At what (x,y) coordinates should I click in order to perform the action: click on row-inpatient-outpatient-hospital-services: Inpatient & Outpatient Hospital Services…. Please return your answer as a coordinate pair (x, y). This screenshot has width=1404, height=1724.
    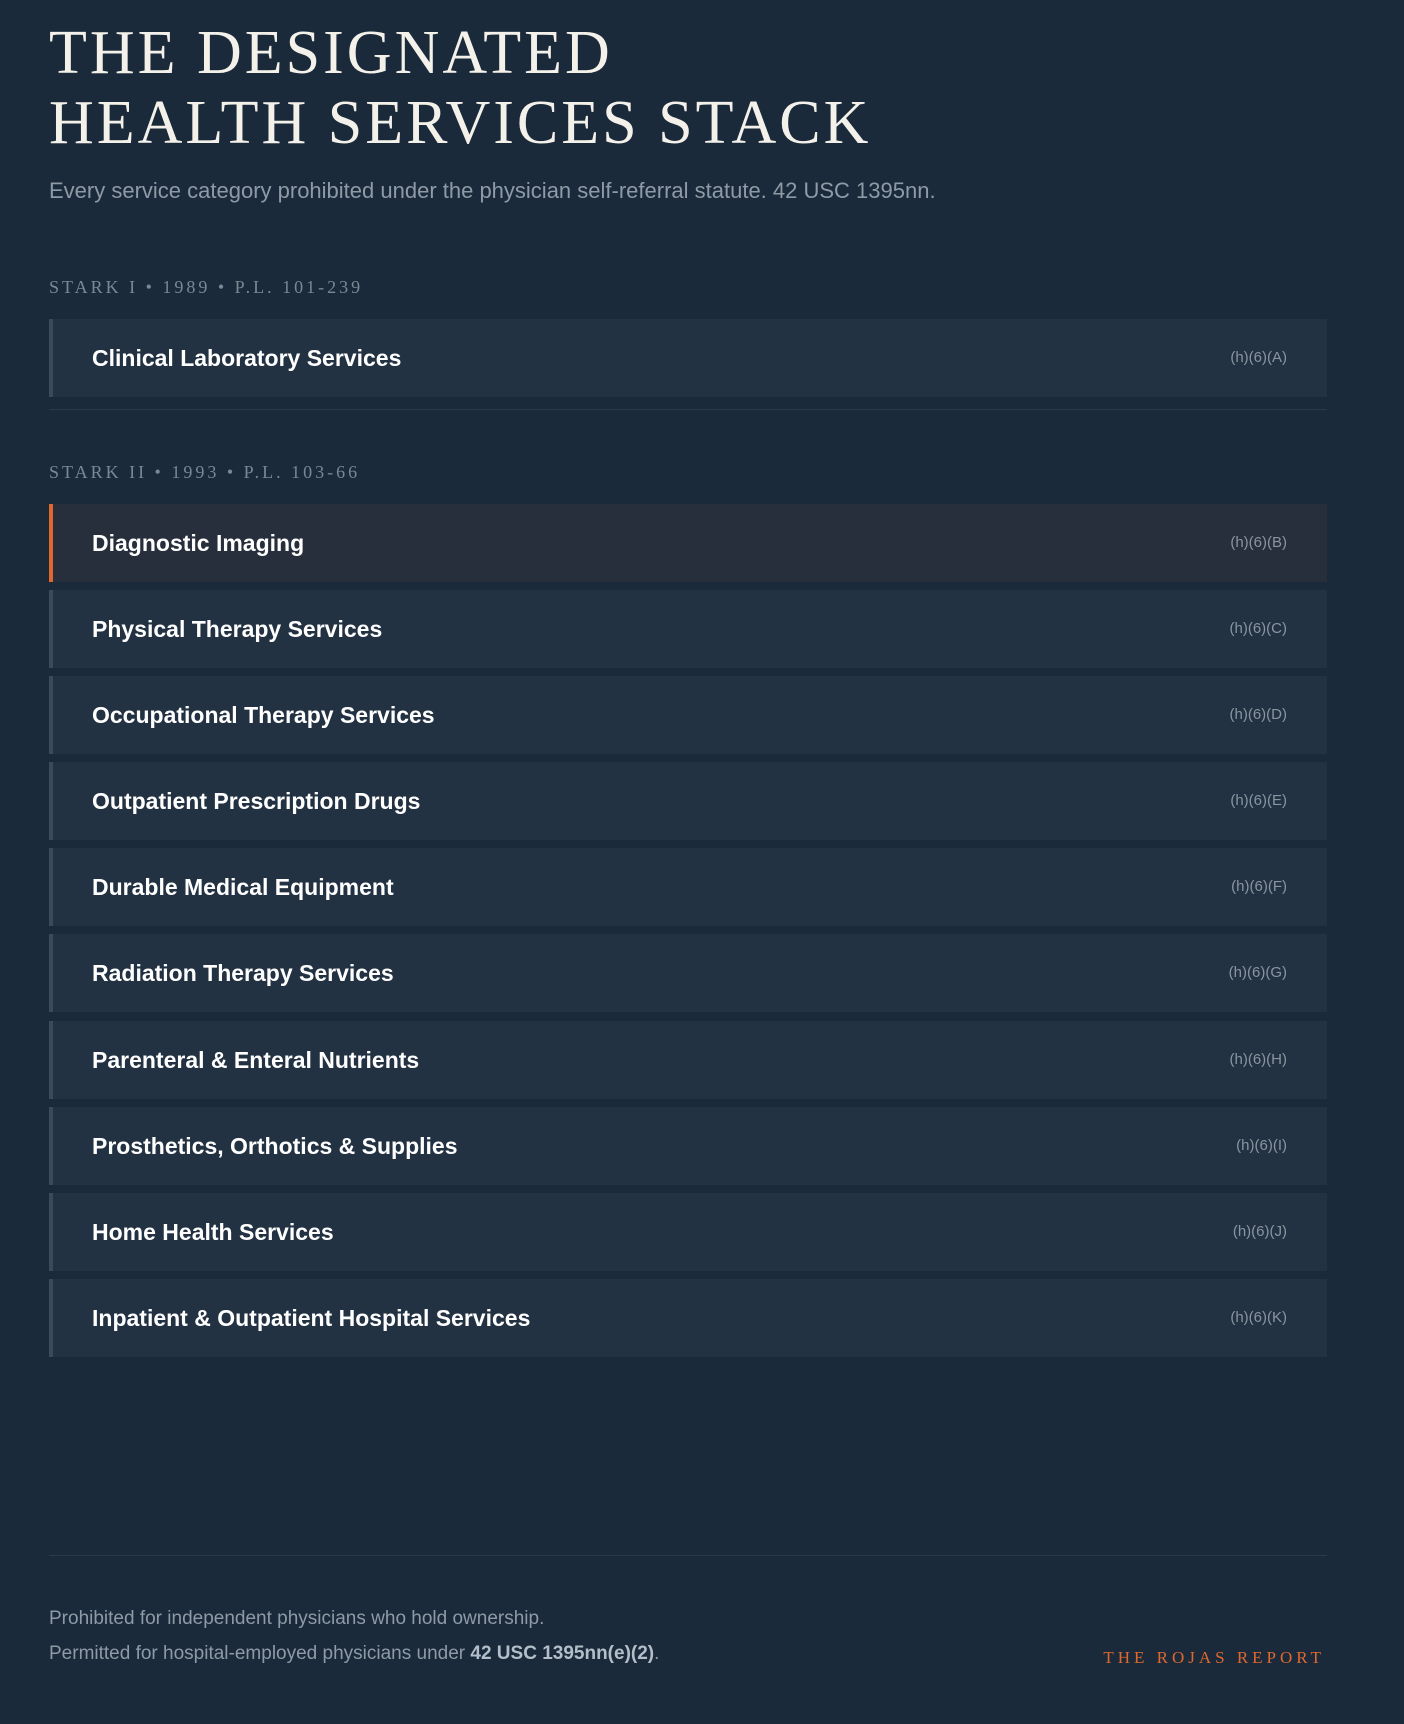
    Looking at the image, I should click on (688, 1318).